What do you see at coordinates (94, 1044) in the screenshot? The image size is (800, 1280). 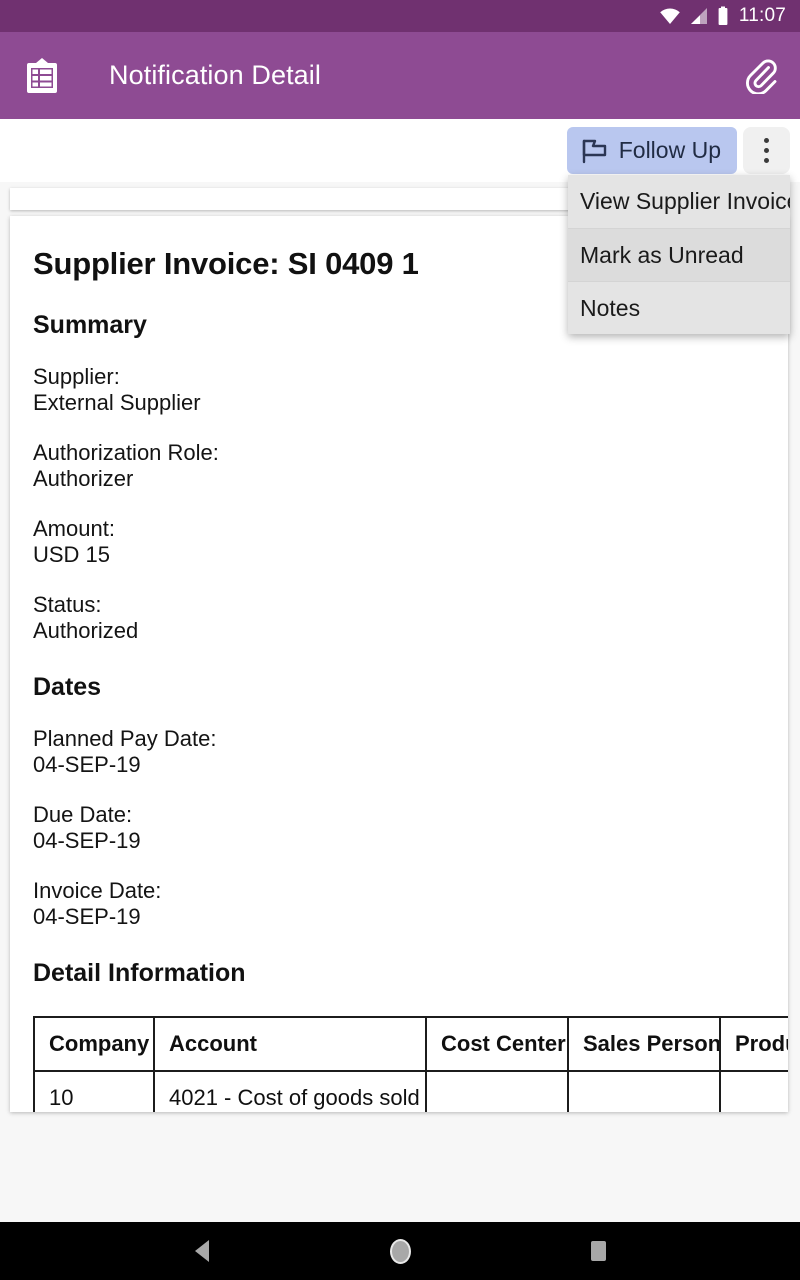 I see `table-col-company: Company` at bounding box center [94, 1044].